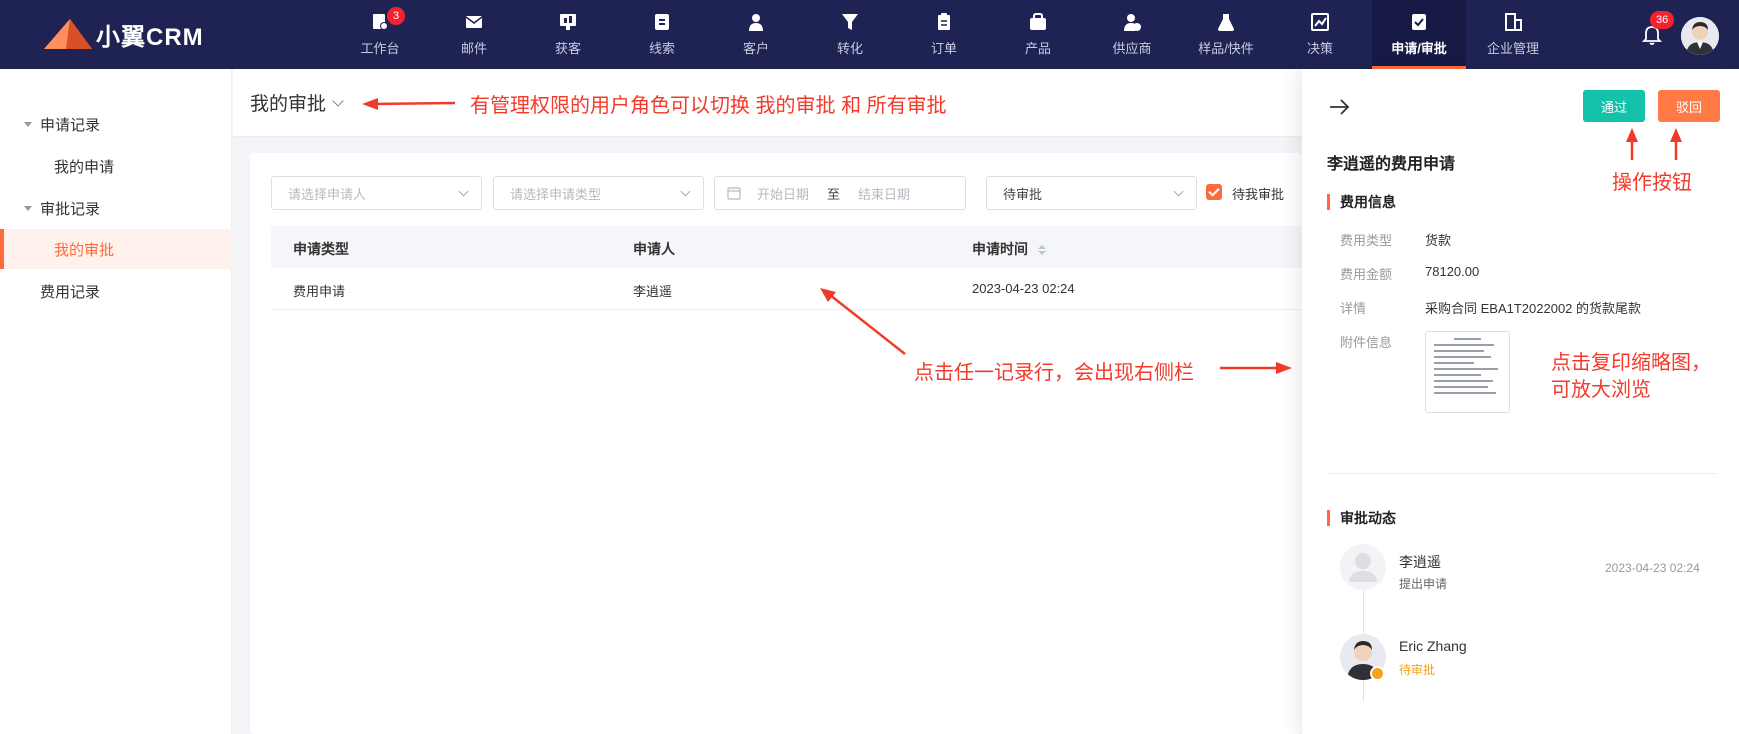 The image size is (1739, 734). I want to click on start-date-input: 开始日期, so click(783, 193).